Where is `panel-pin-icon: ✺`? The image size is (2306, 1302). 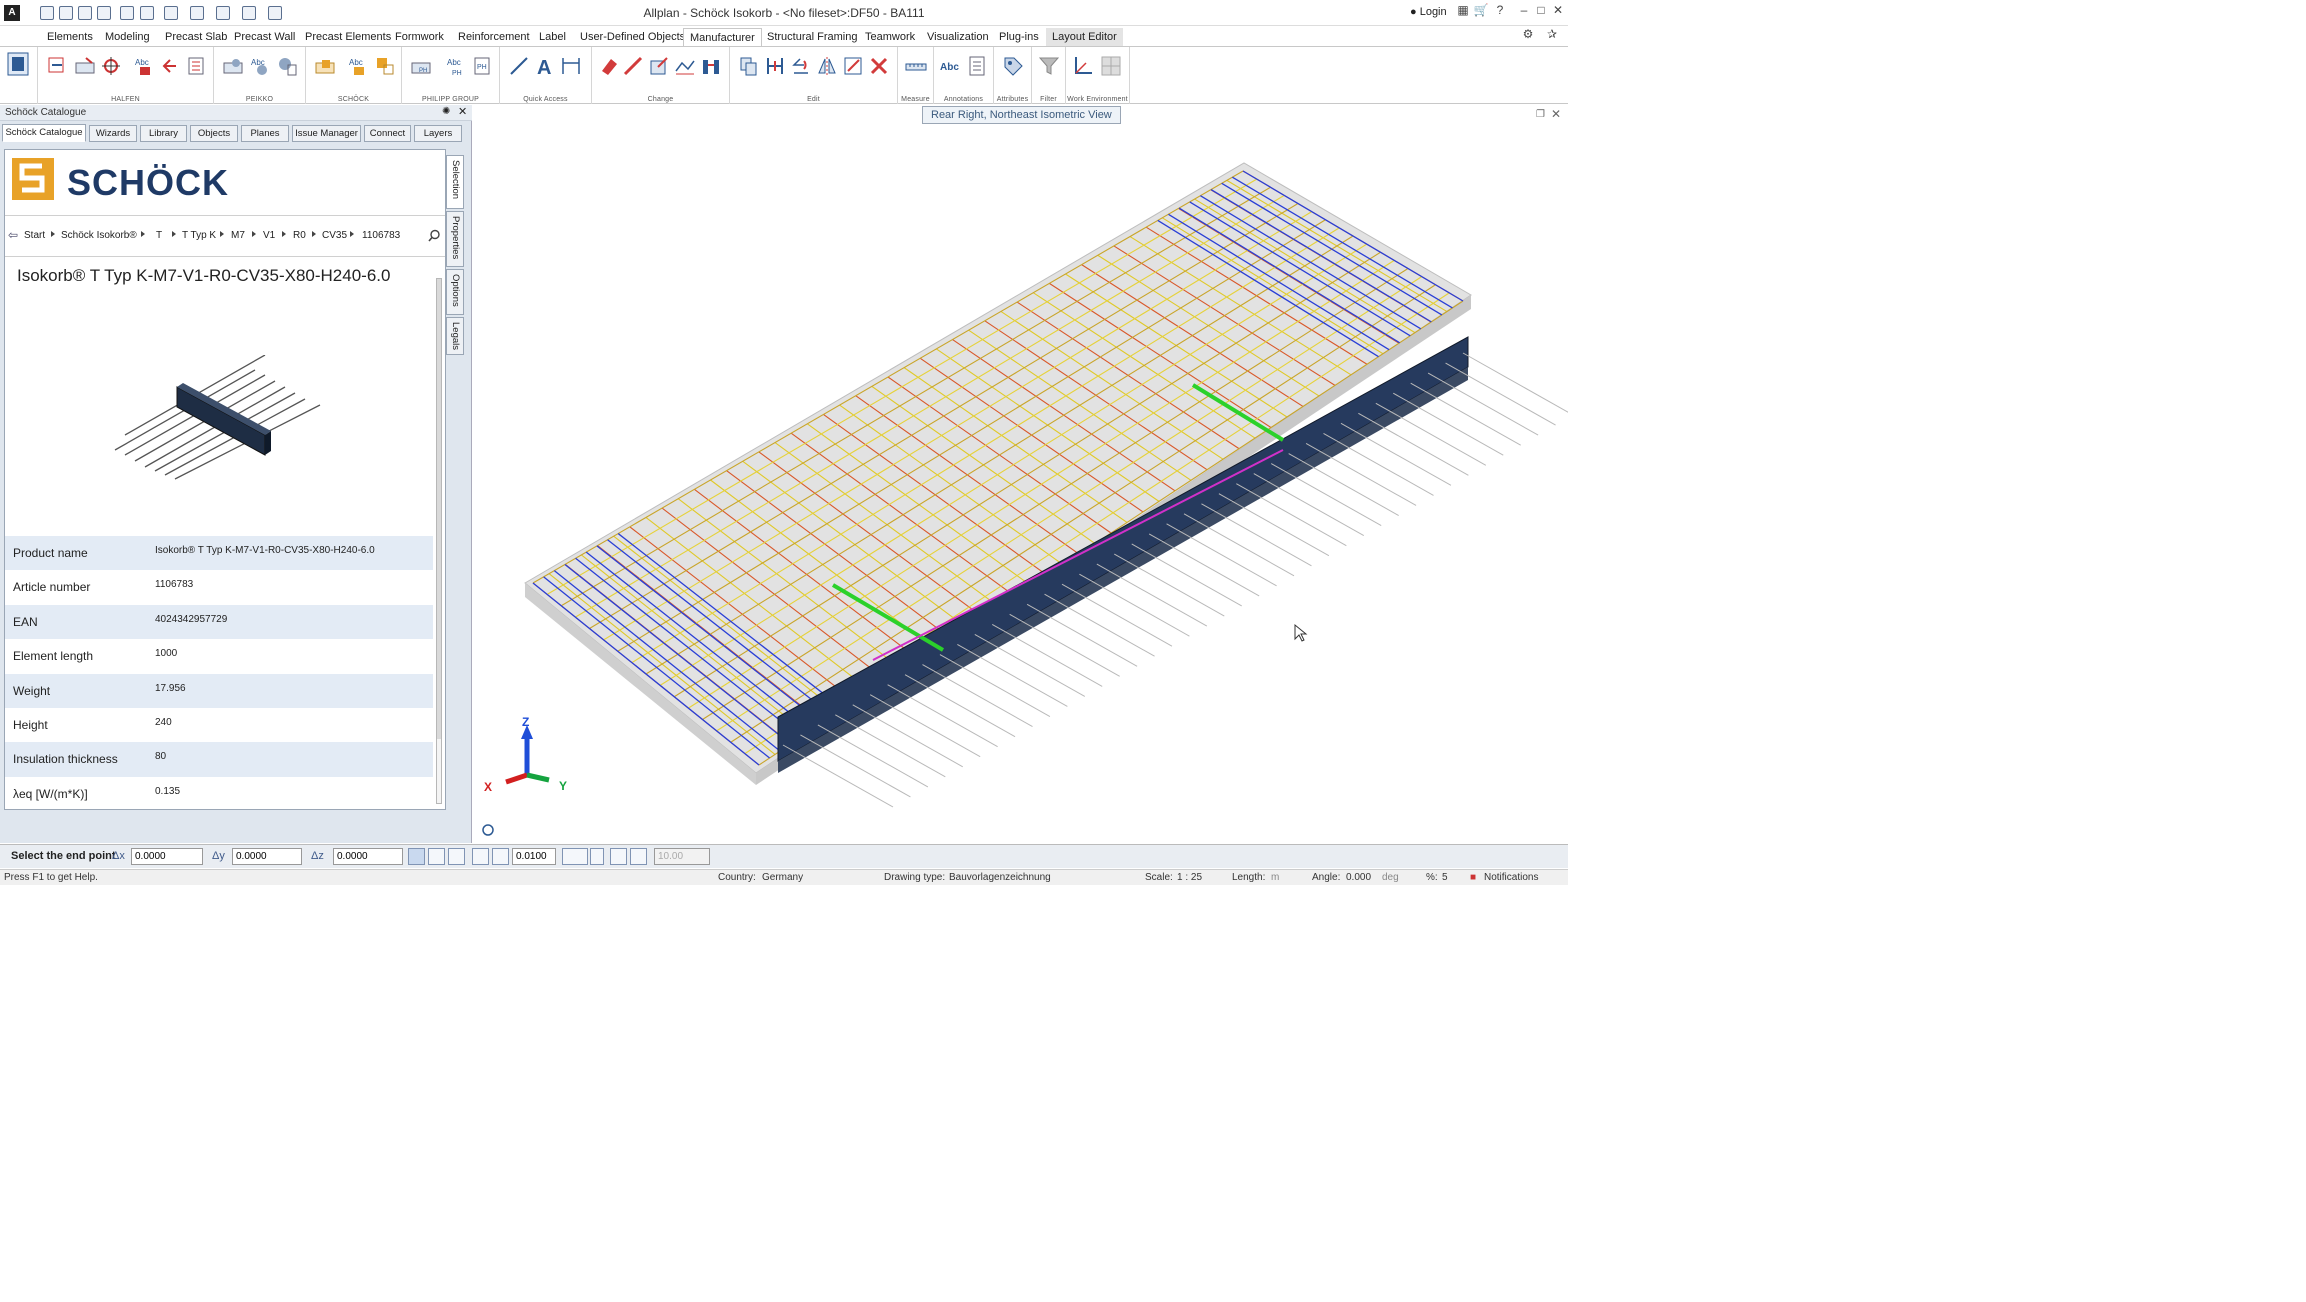
panel-pin-icon: ✺ is located at coordinates (446, 111).